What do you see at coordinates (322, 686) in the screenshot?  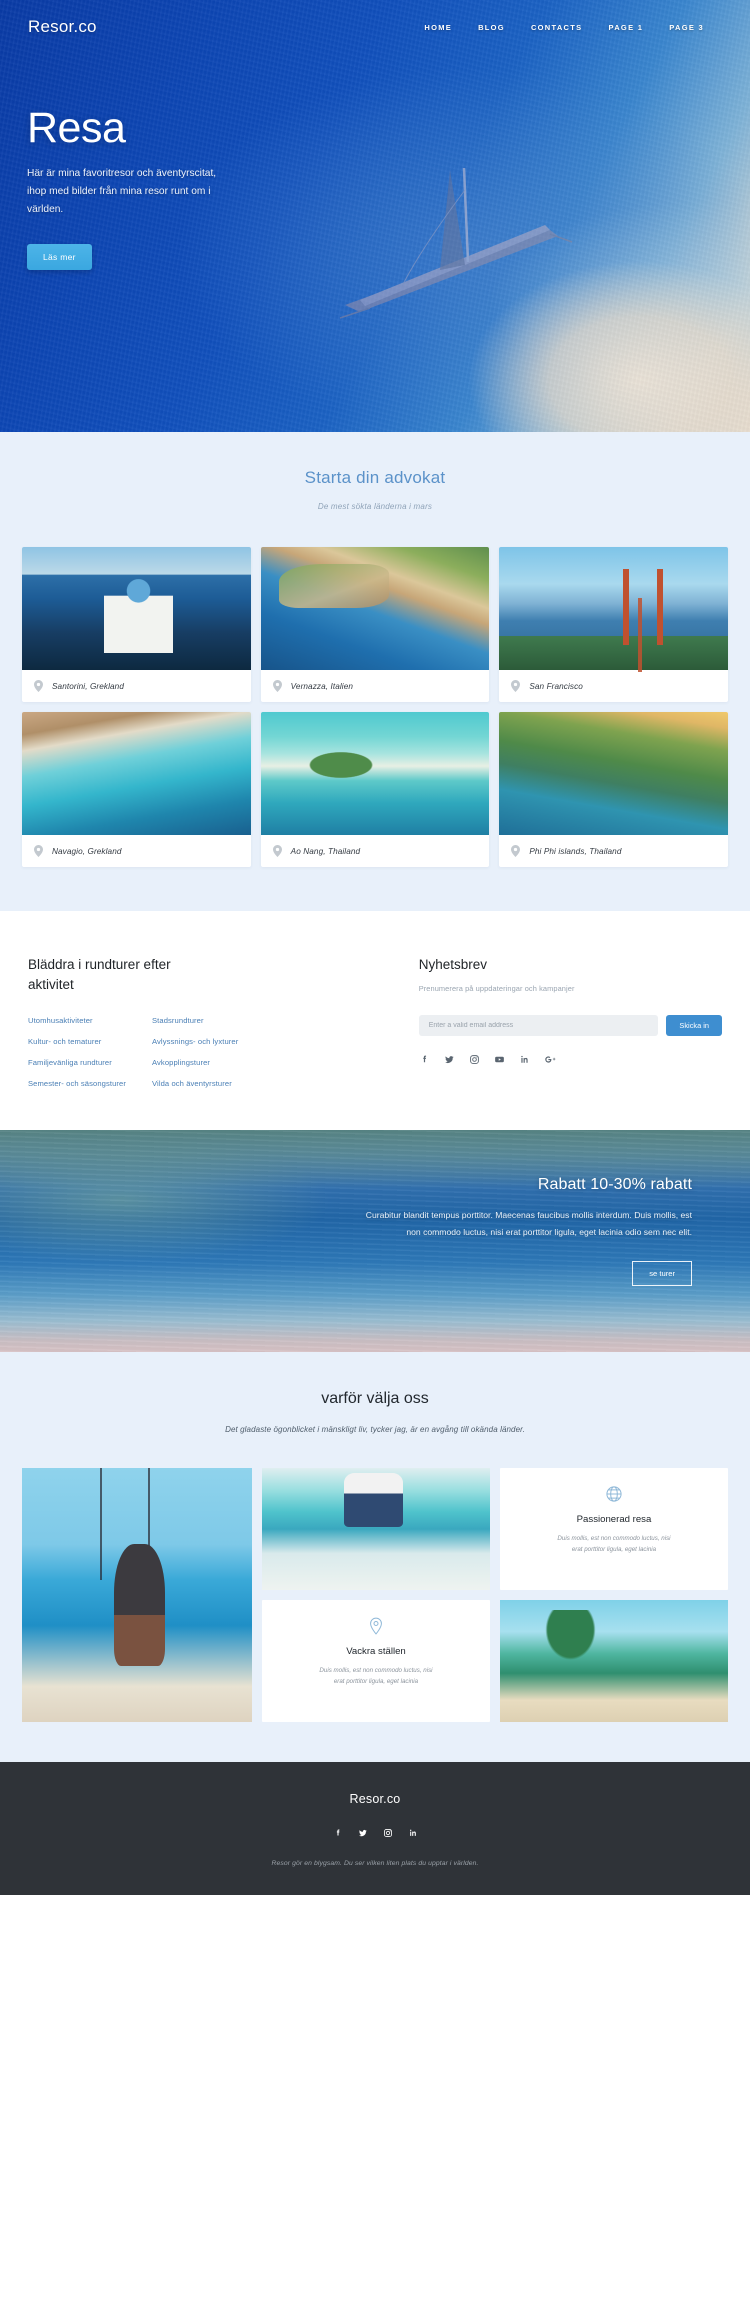 I see `destination-name: Vernazza, Italien` at bounding box center [322, 686].